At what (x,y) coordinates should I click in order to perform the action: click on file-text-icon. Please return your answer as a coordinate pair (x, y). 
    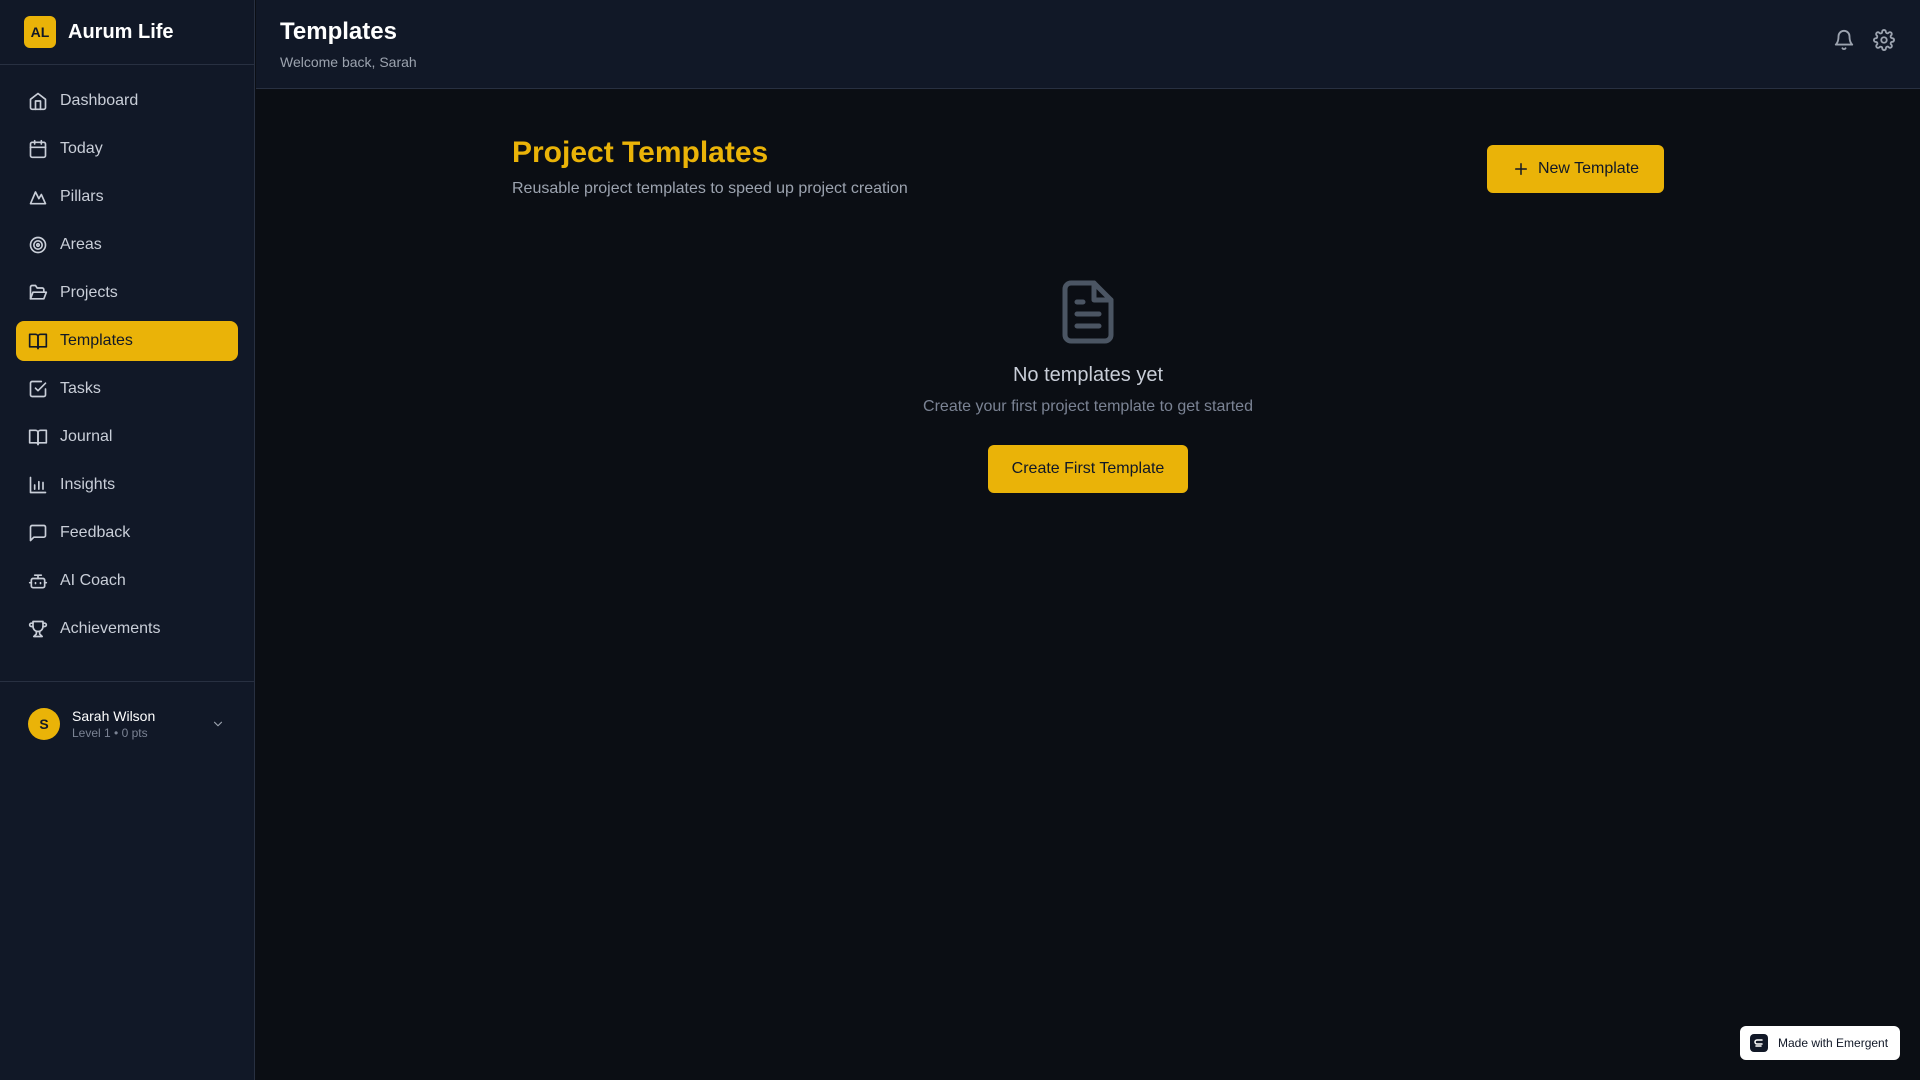
    Looking at the image, I should click on (1088, 312).